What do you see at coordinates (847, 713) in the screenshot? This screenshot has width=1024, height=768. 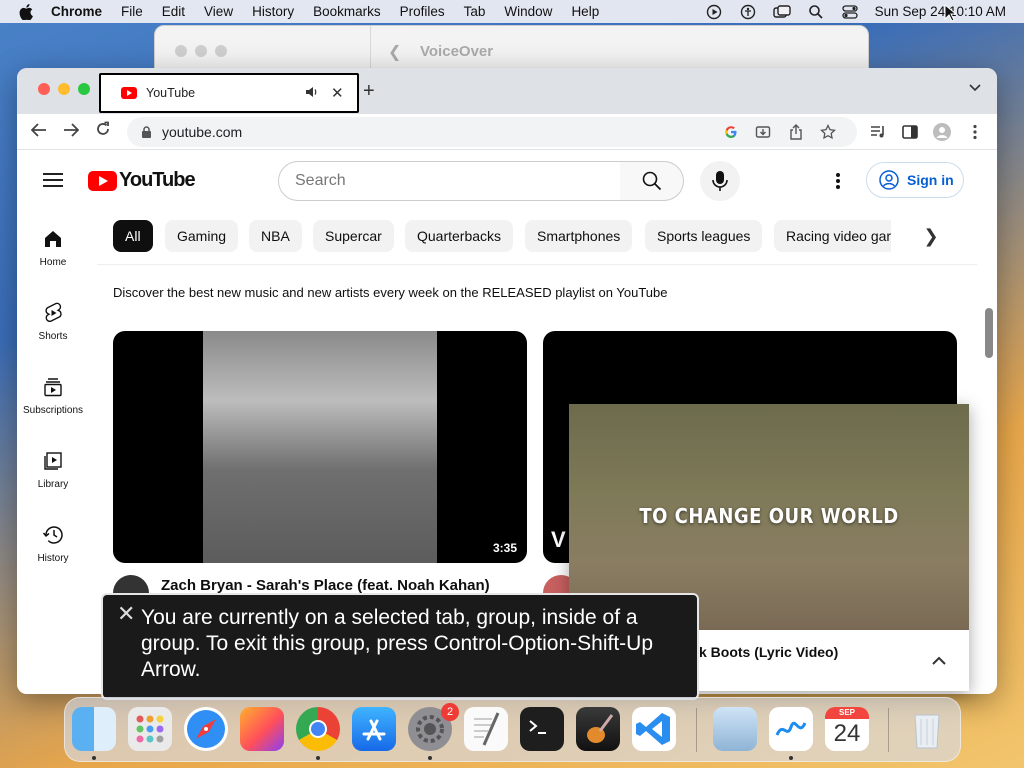 I see `calendar-month: SEP` at bounding box center [847, 713].